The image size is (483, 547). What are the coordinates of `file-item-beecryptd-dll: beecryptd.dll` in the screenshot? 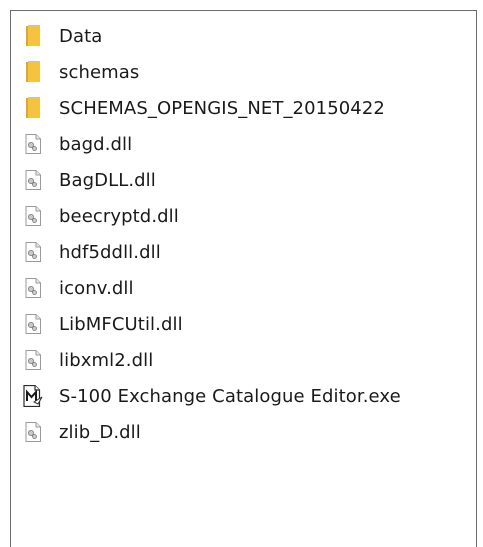 It's located at (212, 216).